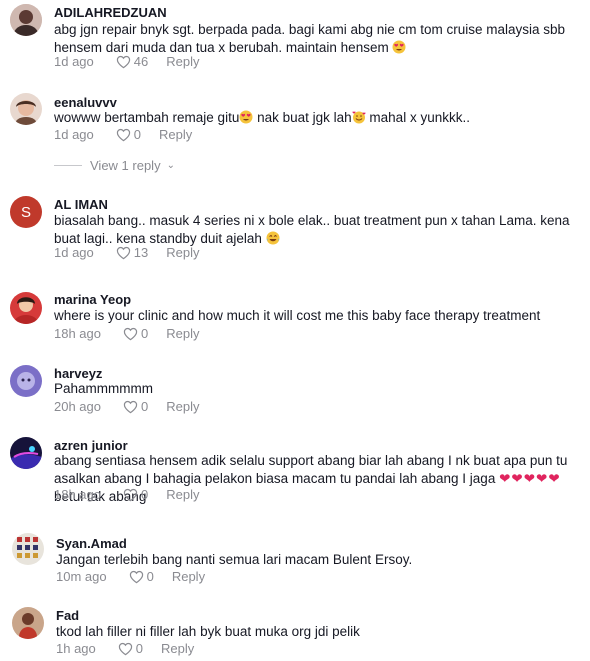 The image size is (590, 661). What do you see at coordinates (147, 117) in the screenshot?
I see `comment-text-body: wowww bertambah remaje gitu` at bounding box center [147, 117].